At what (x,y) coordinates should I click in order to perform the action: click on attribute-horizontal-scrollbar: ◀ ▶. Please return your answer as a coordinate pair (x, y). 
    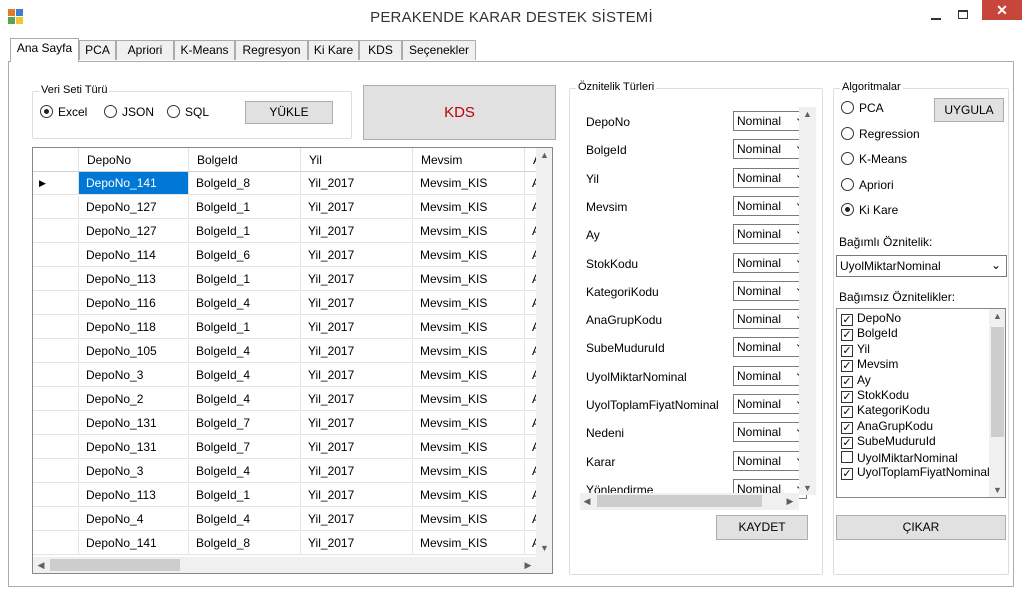
    Looking at the image, I should click on (689, 501).